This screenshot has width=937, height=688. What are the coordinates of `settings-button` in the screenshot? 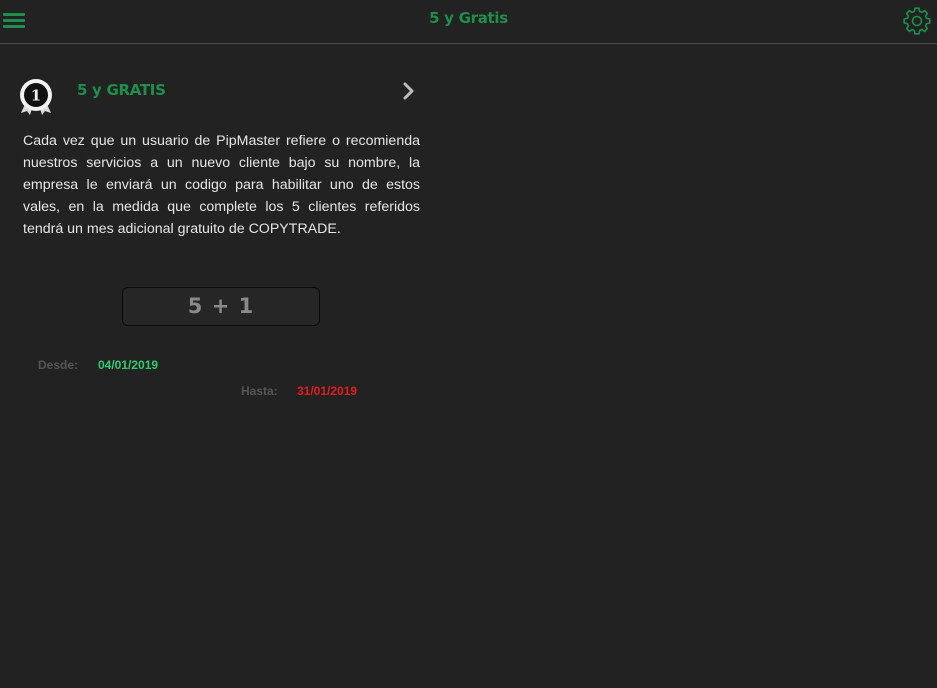 It's located at (917, 21).